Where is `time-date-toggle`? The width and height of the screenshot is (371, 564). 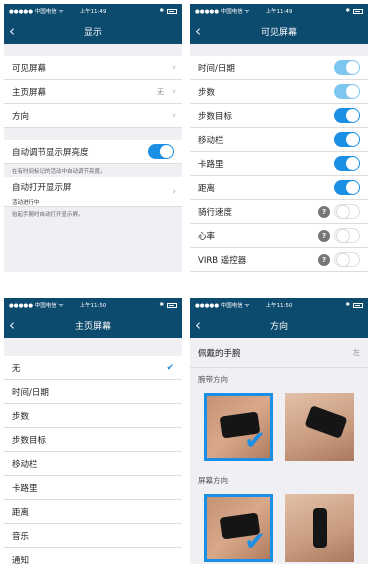 time-date-toggle is located at coordinates (347, 67).